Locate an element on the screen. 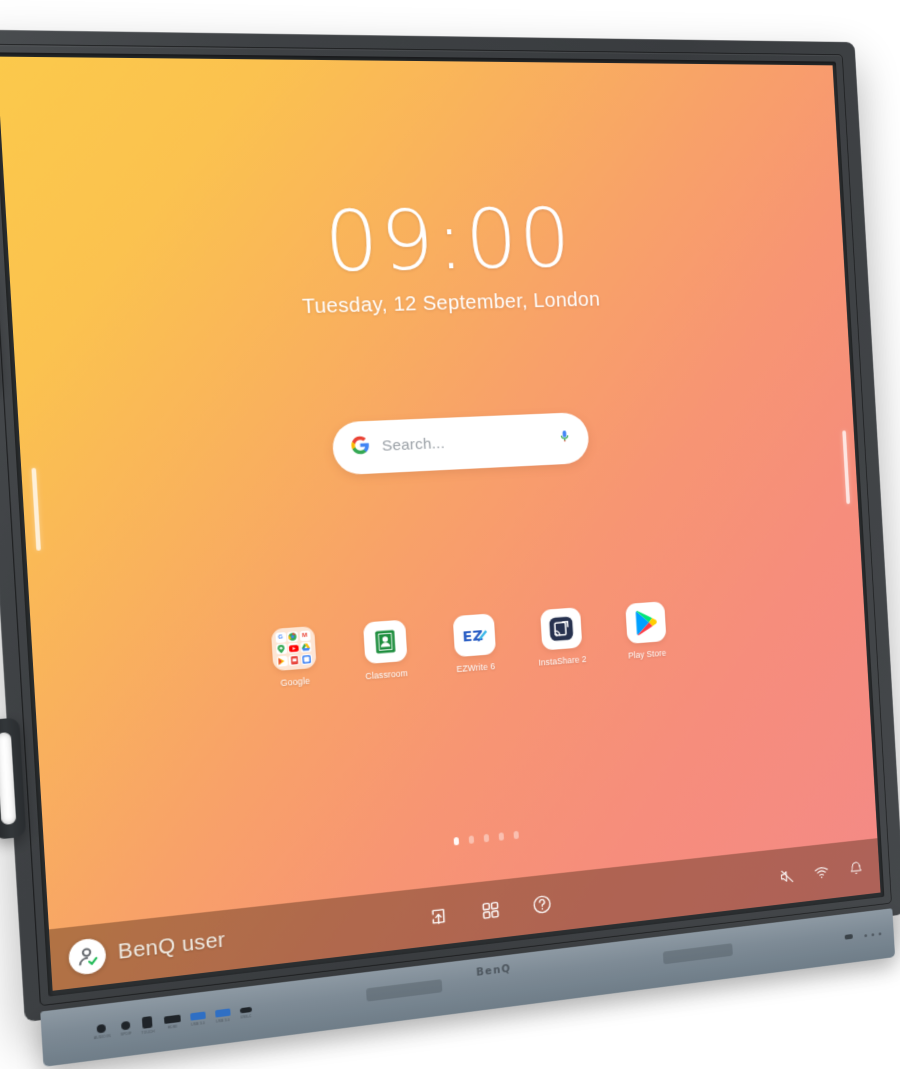 This screenshot has height=1069, width=900. port-audio-in-jack: AUDIO IN is located at coordinates (102, 1031).